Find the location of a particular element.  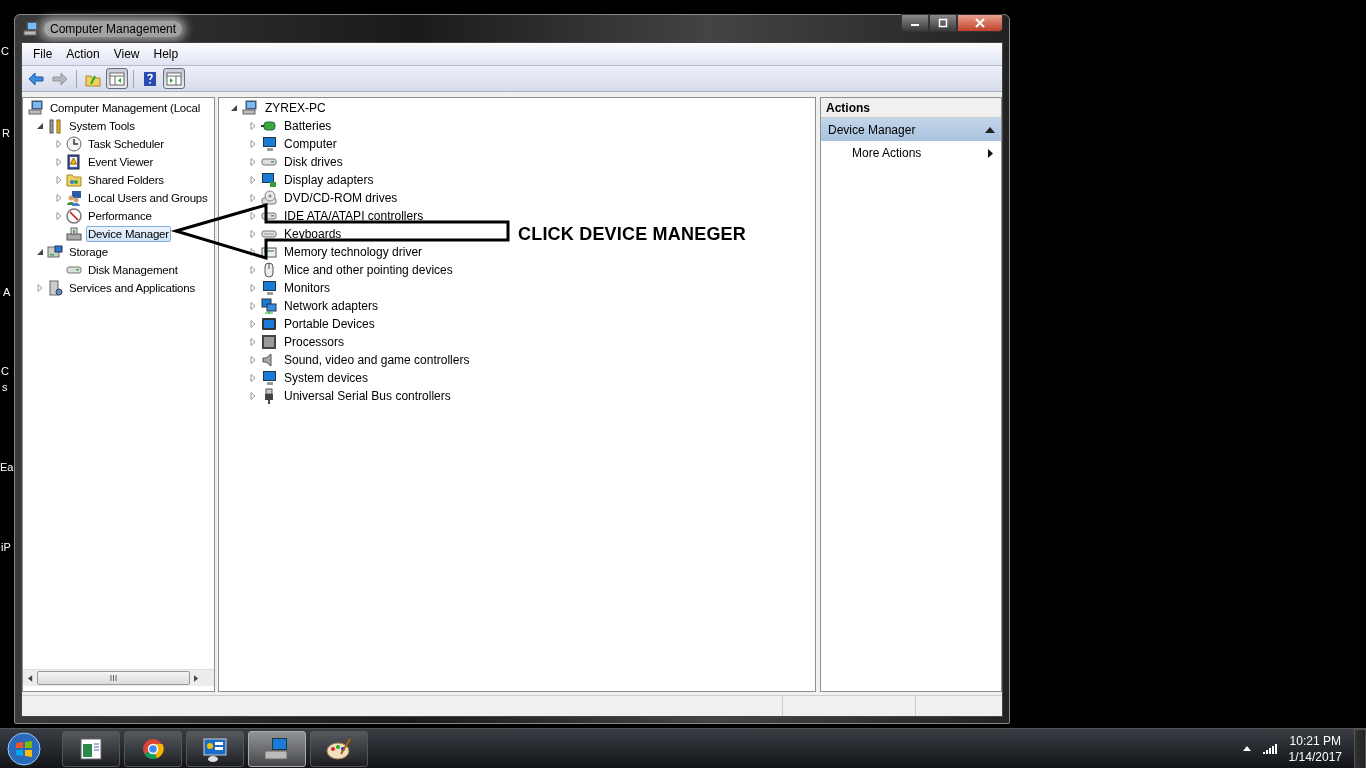

window-title: Computer Management is located at coordinates (113, 28).